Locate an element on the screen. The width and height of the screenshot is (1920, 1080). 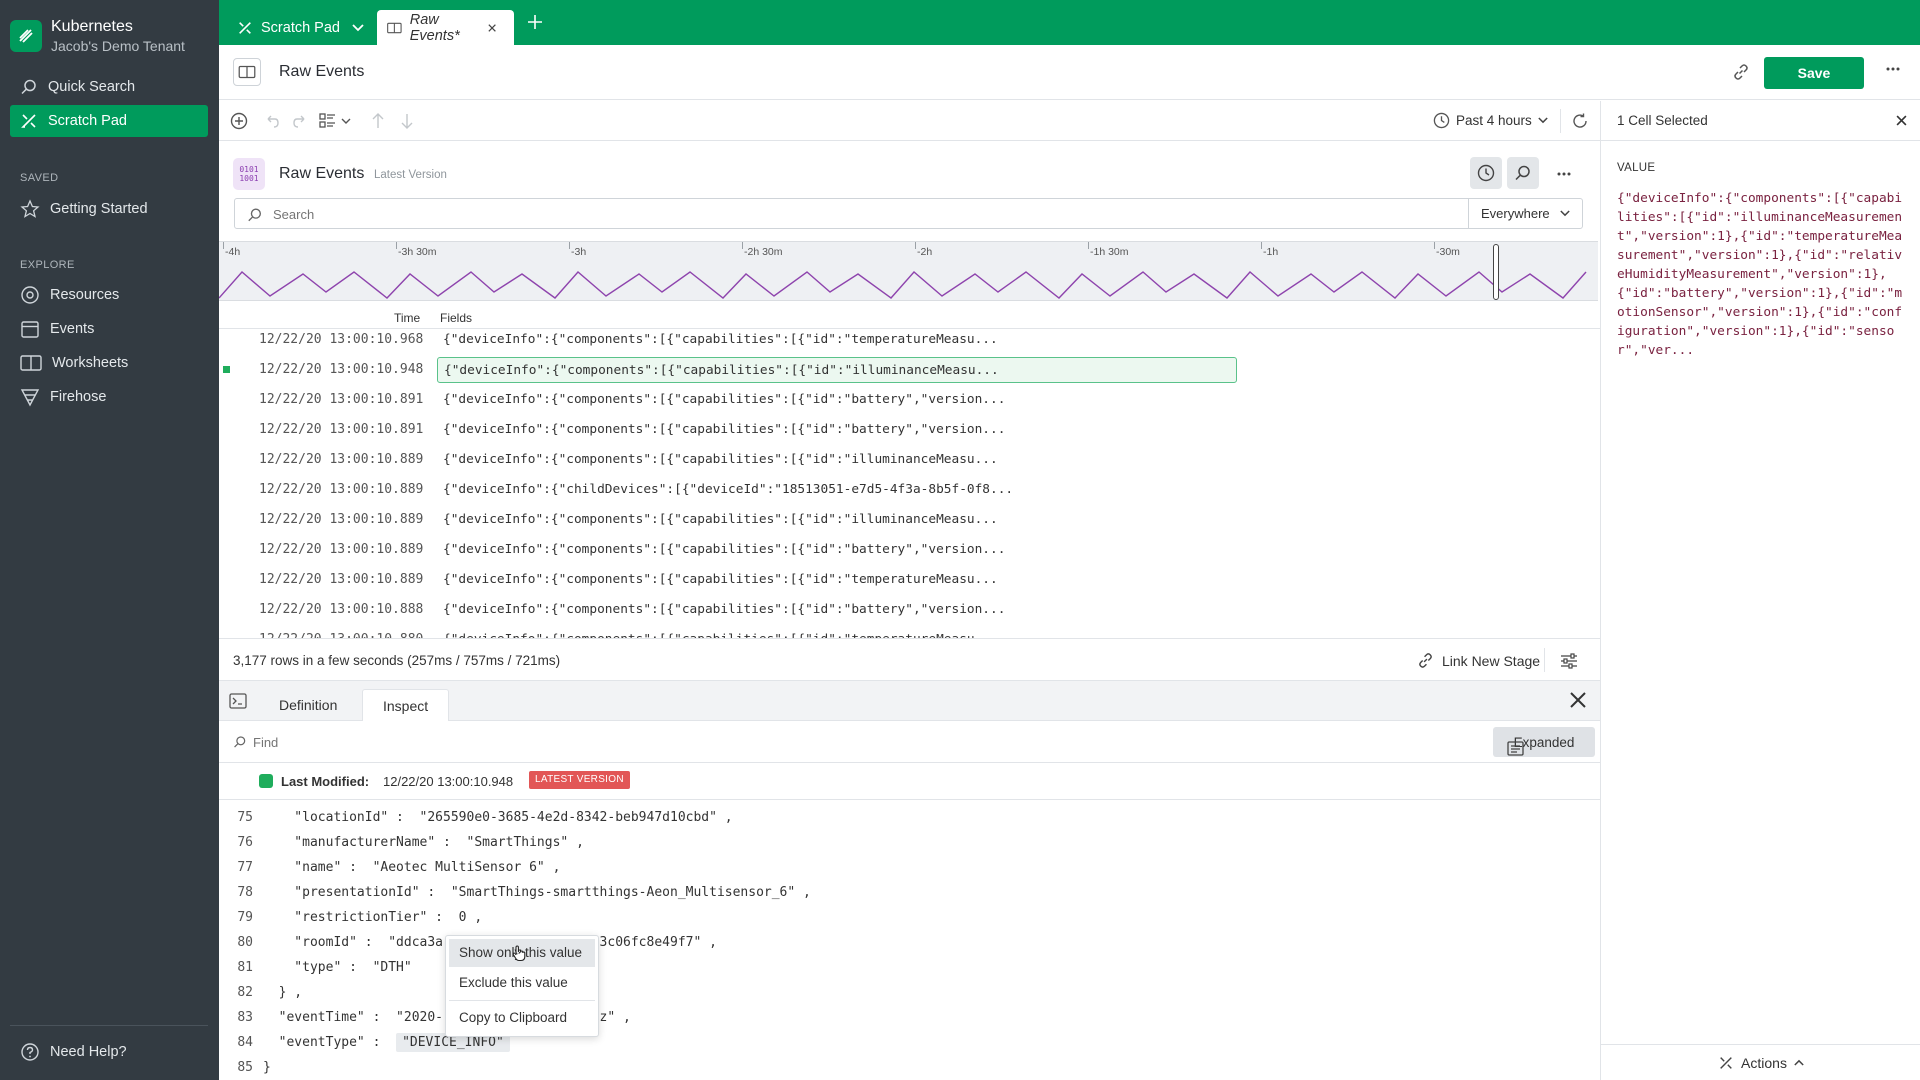
nav-need-help: Need Help? is located at coordinates (109, 1052).